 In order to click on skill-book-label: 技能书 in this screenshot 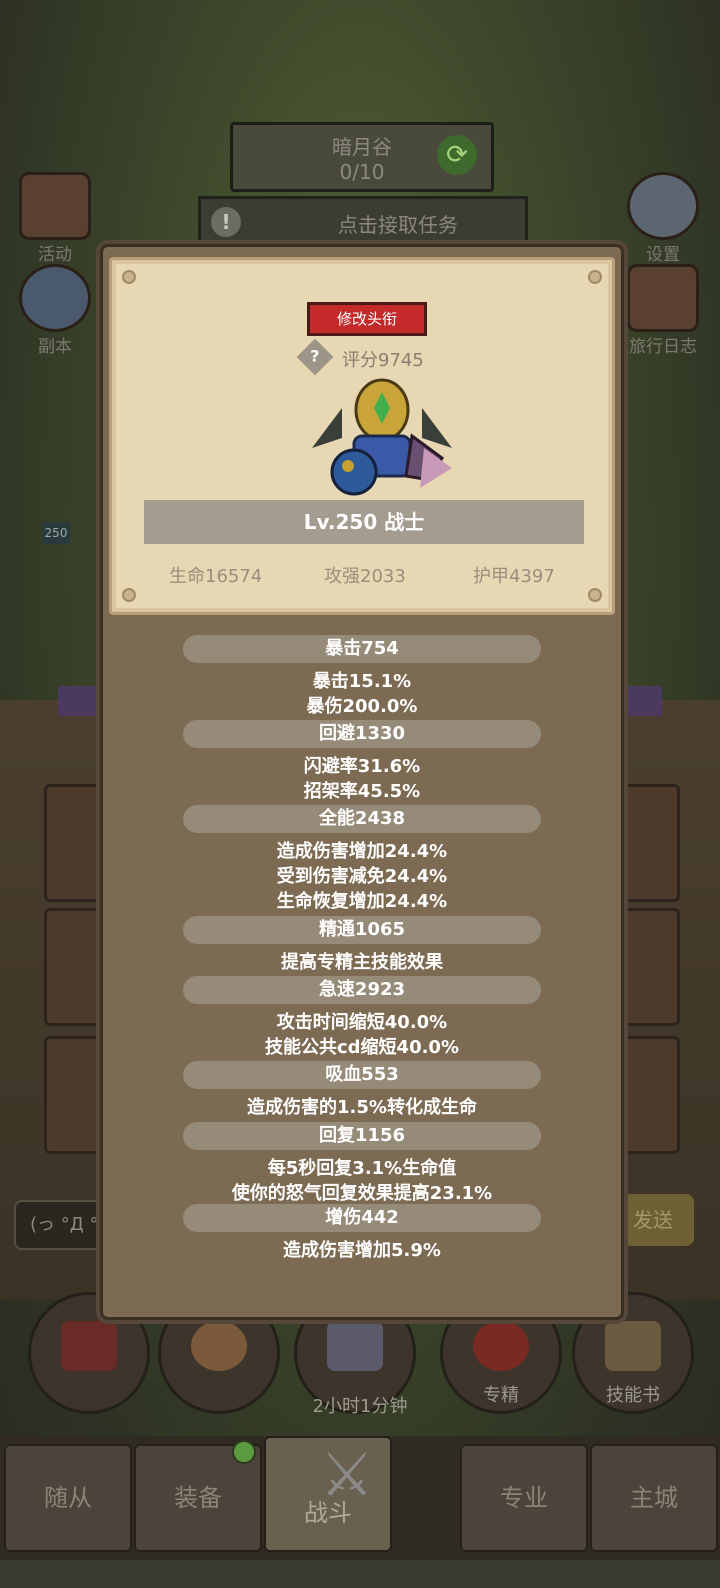, I will do `click(633, 1395)`.